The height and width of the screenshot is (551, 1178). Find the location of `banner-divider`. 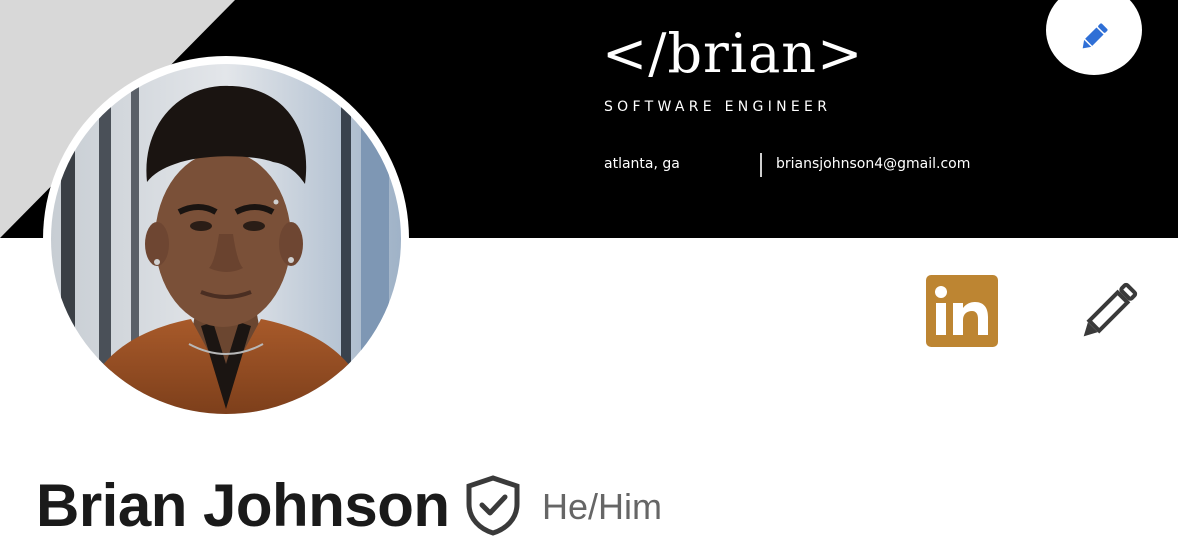

banner-divider is located at coordinates (761, 165).